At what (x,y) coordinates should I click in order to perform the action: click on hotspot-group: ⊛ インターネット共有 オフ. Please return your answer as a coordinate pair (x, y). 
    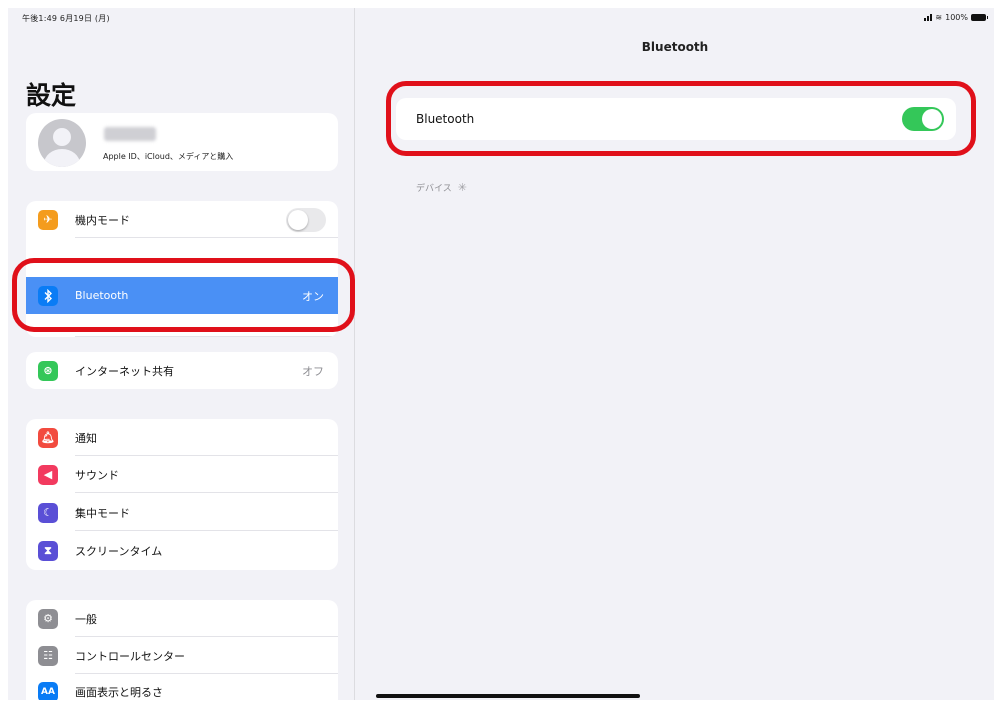
    Looking at the image, I should click on (182, 370).